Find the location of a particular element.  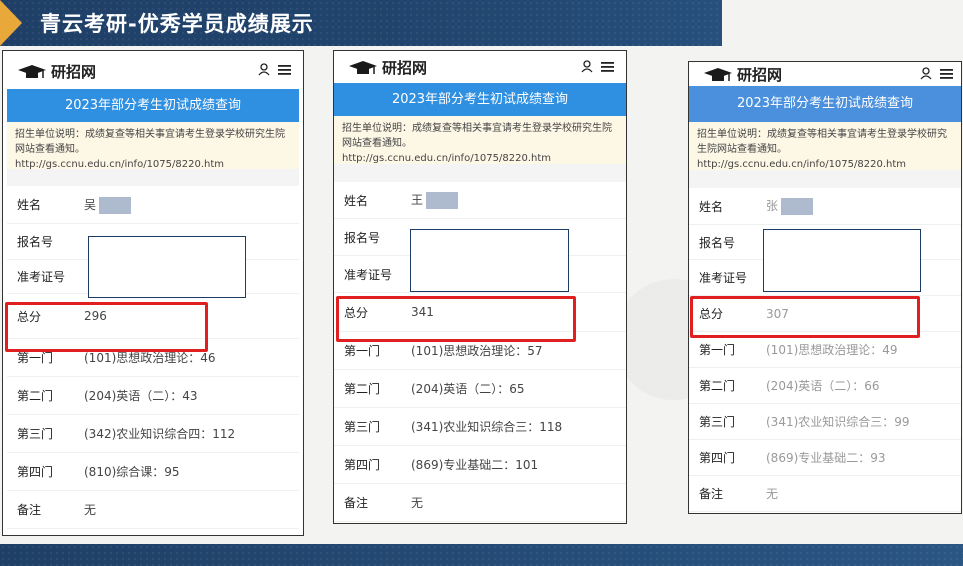

row-subject-3: 第三门 (341)农业知识综合三：99 is located at coordinates (825, 422).